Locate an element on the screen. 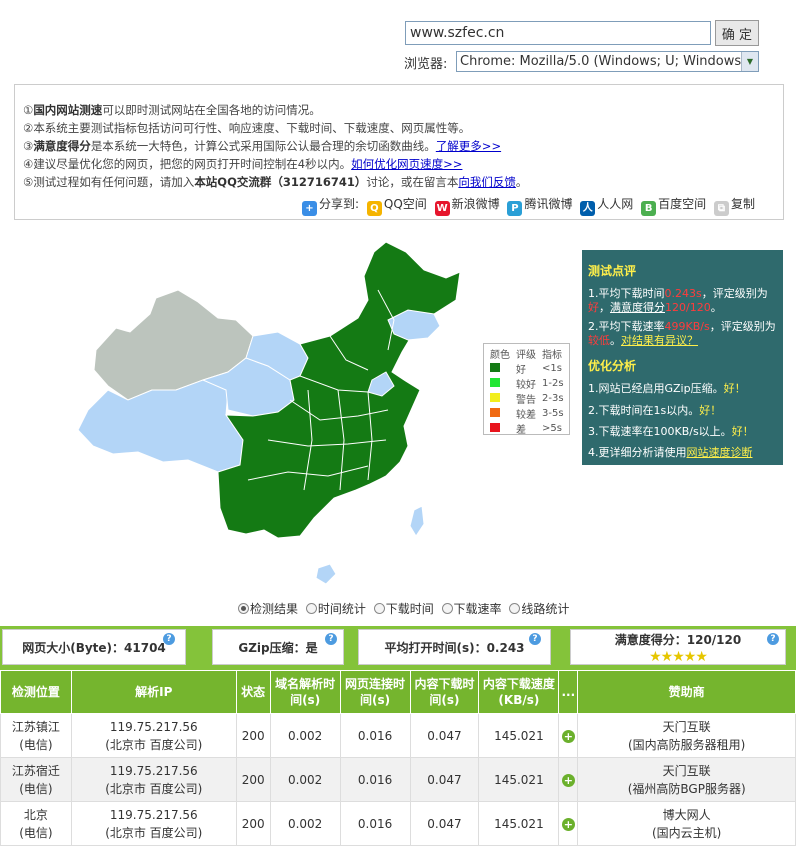 The image size is (796, 854). share-plus-icon: + is located at coordinates (309, 208).